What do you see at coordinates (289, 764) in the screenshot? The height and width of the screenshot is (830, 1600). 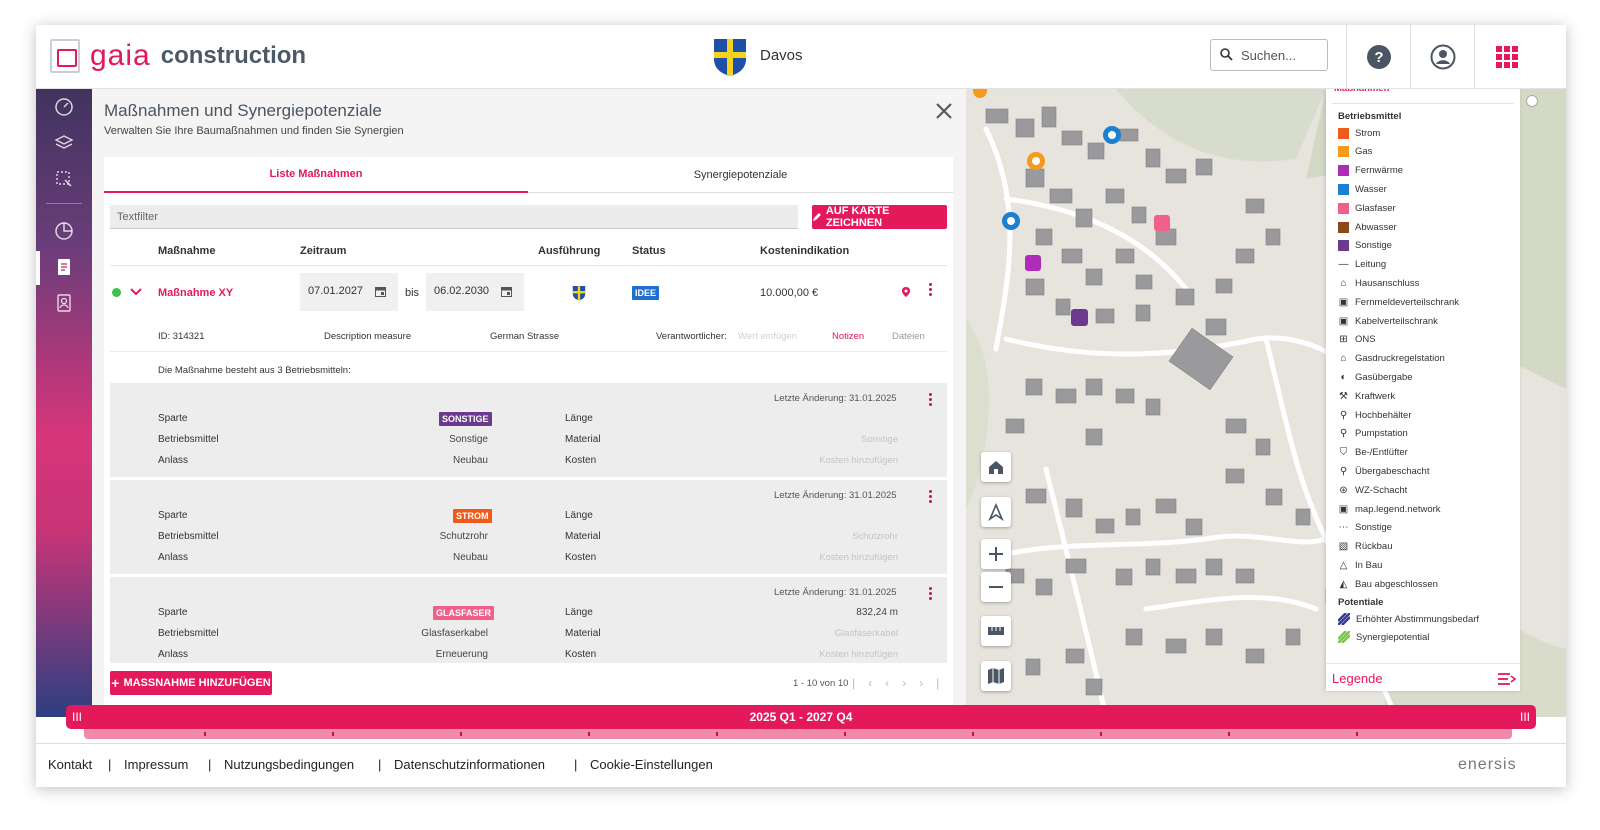 I see `footer-link-nutzungsbedingungen: Nutzungsbedingungen` at bounding box center [289, 764].